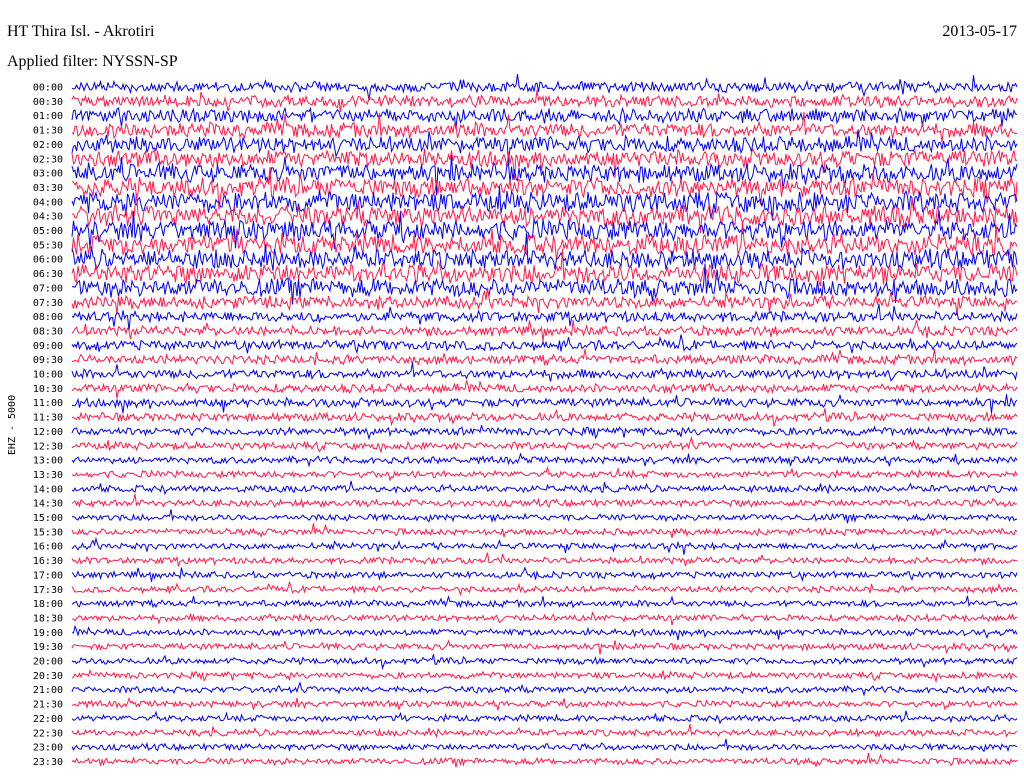  I want to click on time-tick-label: 19:30, so click(48, 647).